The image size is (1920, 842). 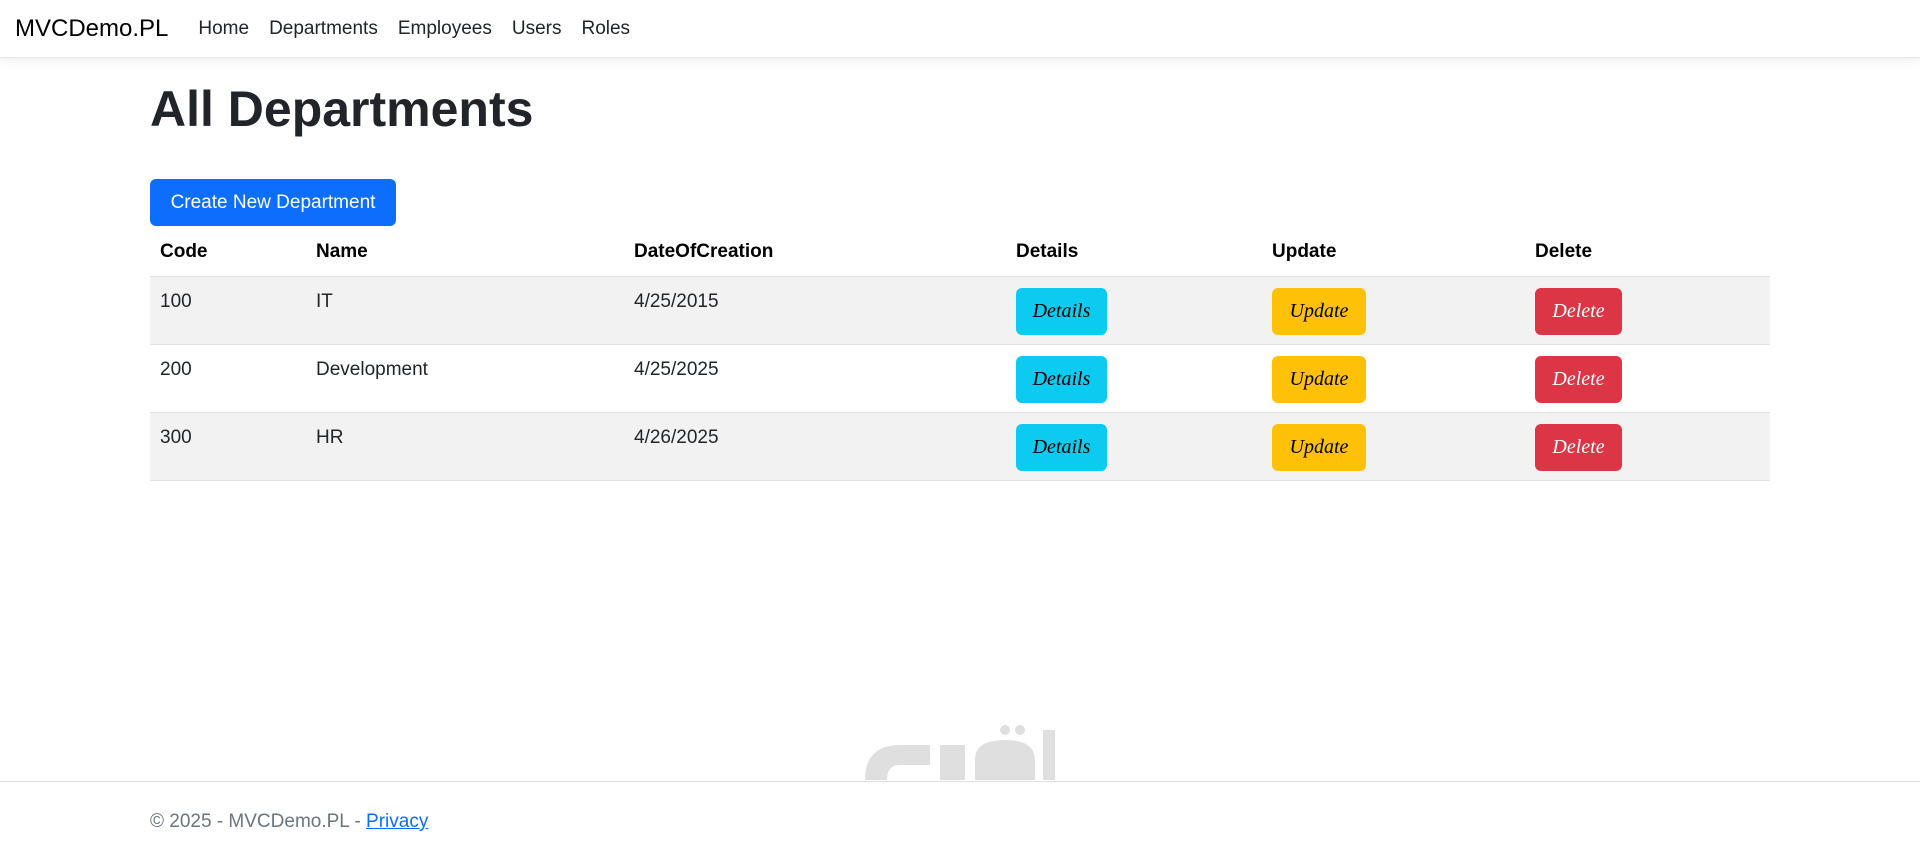 I want to click on footer-text: © 2025 - MVCDemo.PL - Privacy, so click(x=289, y=822).